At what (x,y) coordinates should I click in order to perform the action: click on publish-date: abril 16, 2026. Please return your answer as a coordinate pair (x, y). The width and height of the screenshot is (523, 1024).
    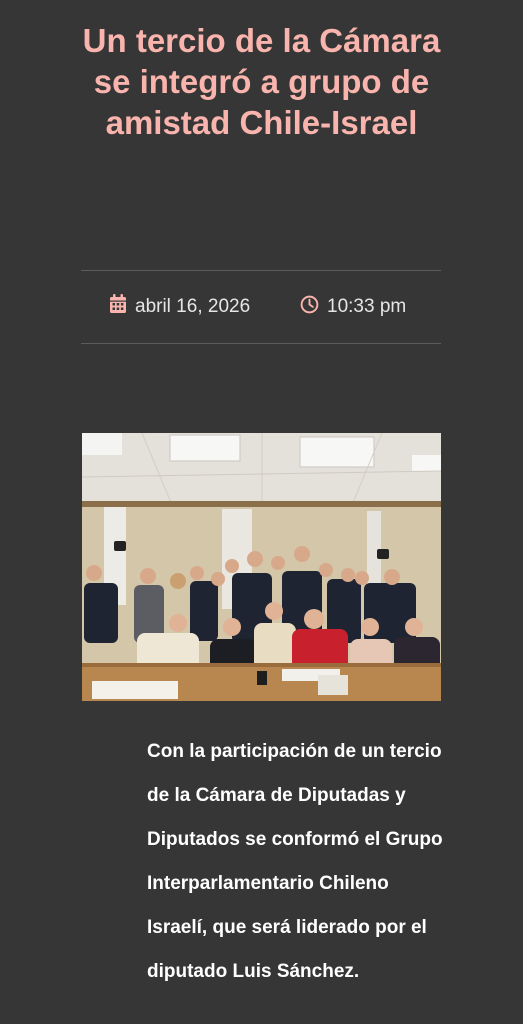
    Looking at the image, I should click on (179, 307).